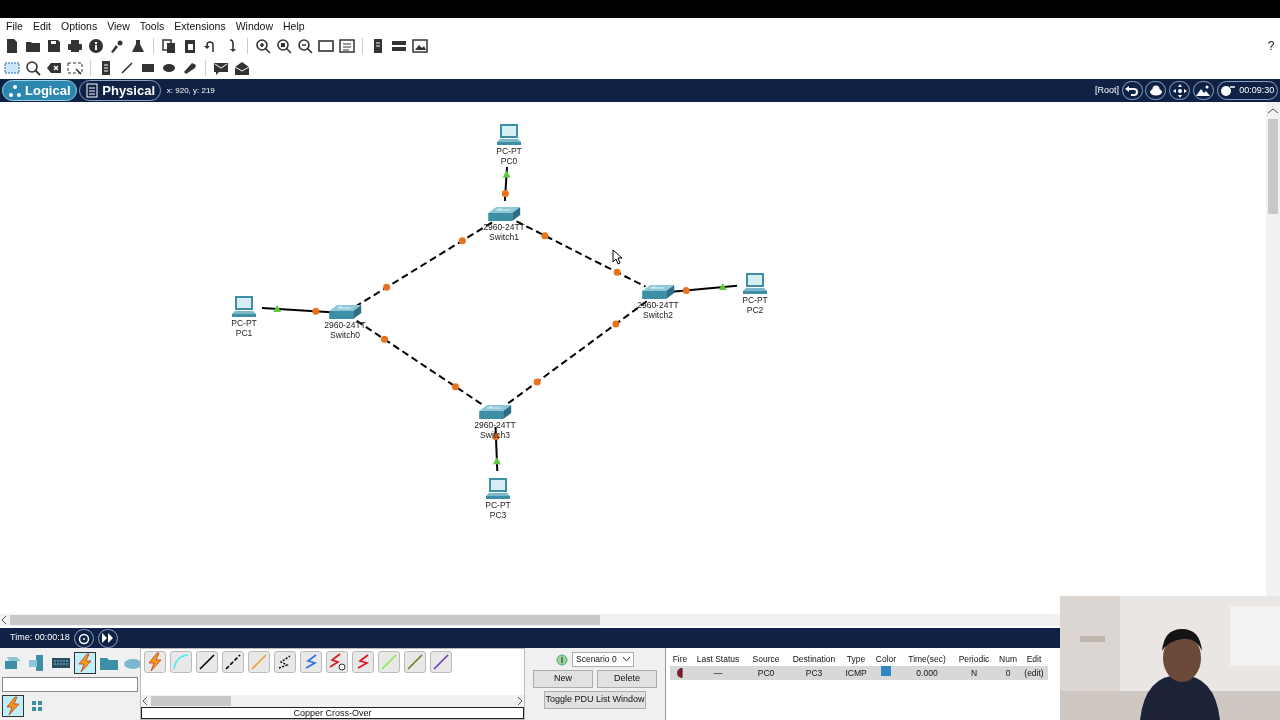  What do you see at coordinates (974, 673) in the screenshot?
I see `table-cell-text: N` at bounding box center [974, 673].